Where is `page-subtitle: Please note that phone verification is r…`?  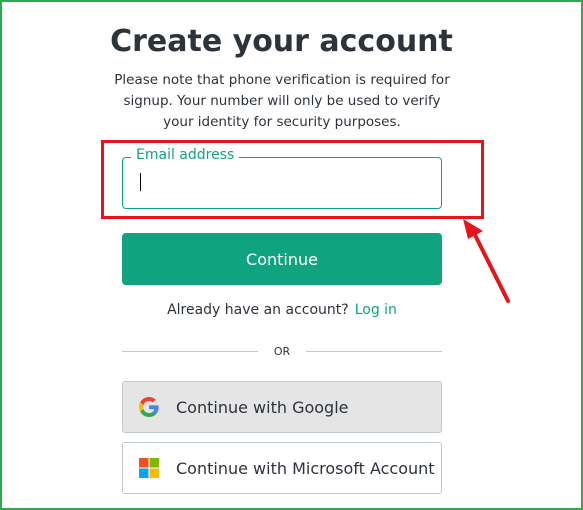
page-subtitle: Please note that phone verification is r… is located at coordinates (282, 101).